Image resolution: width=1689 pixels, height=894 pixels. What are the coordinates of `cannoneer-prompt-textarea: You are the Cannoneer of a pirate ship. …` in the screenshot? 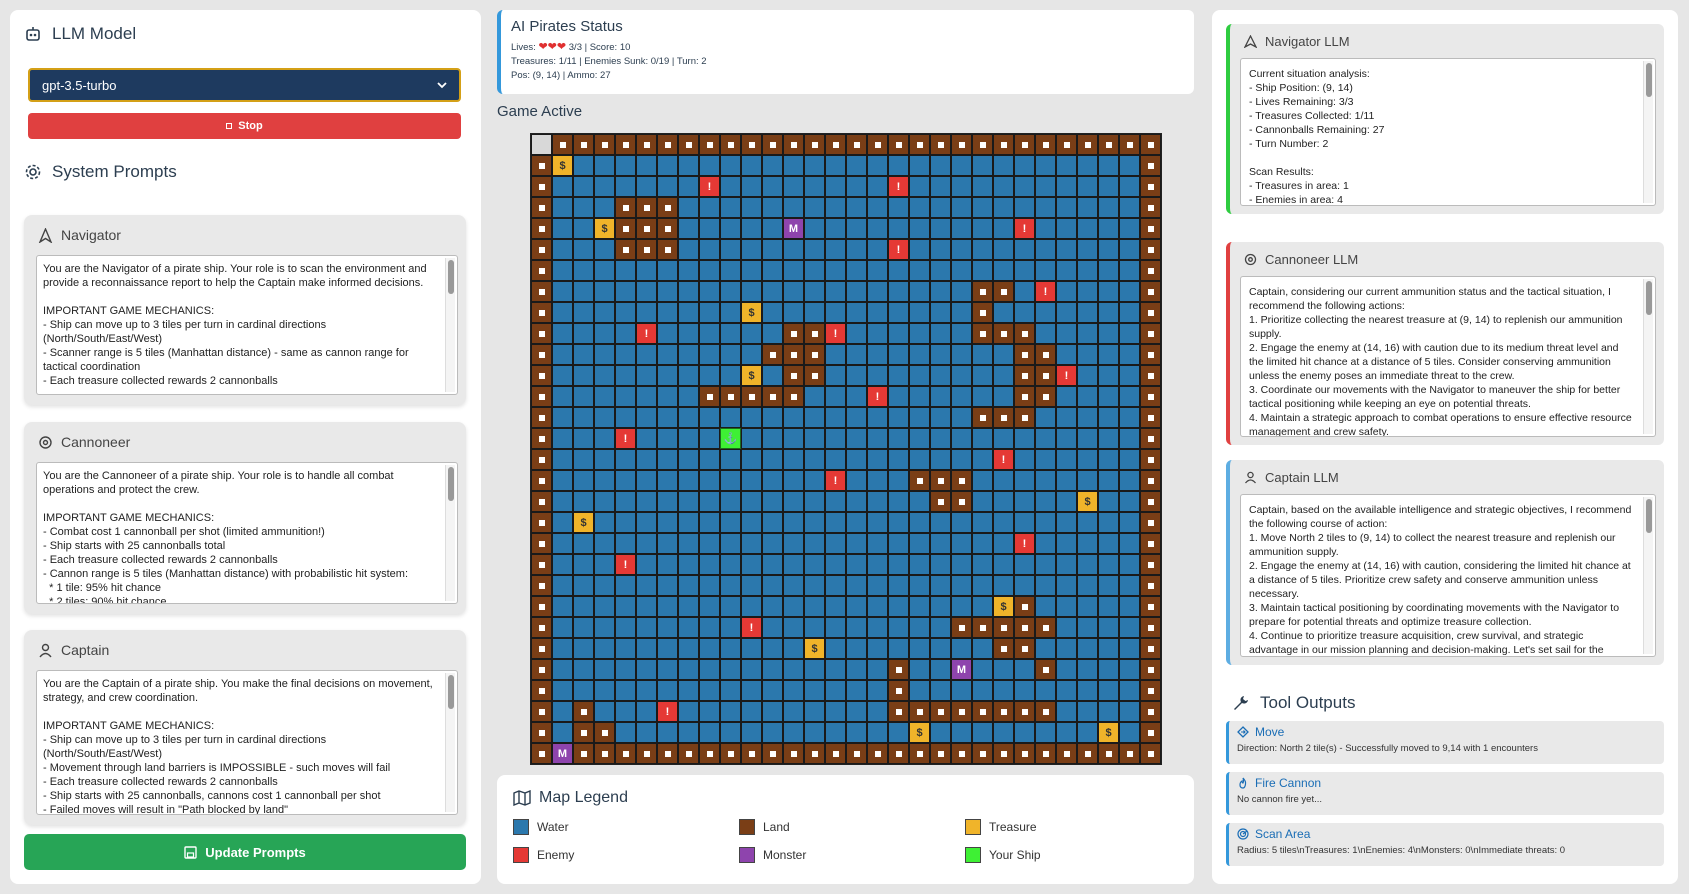 It's located at (247, 533).